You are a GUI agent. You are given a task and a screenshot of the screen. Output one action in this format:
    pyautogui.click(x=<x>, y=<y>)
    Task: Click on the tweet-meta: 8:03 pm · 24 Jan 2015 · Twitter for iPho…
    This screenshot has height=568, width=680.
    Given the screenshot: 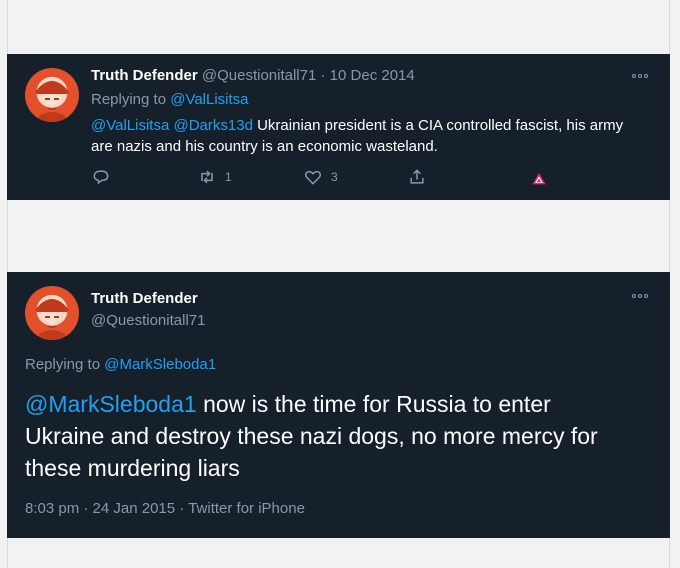 What is the action you would take?
    pyautogui.click(x=165, y=508)
    